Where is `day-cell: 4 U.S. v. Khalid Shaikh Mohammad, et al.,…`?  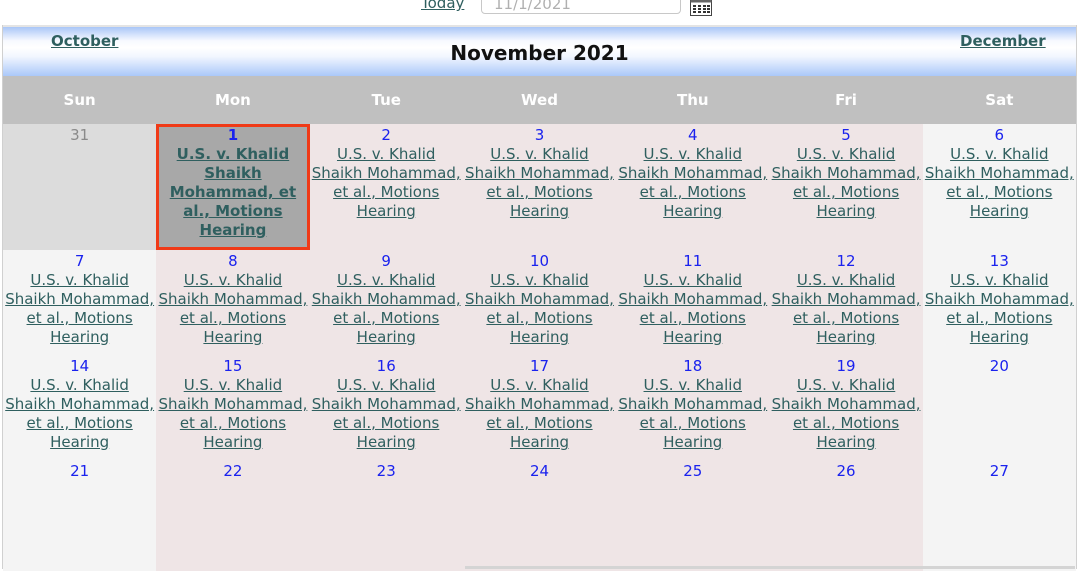
day-cell: 4 U.S. v. Khalid Shaikh Mohammad, et al.,… is located at coordinates (693, 187).